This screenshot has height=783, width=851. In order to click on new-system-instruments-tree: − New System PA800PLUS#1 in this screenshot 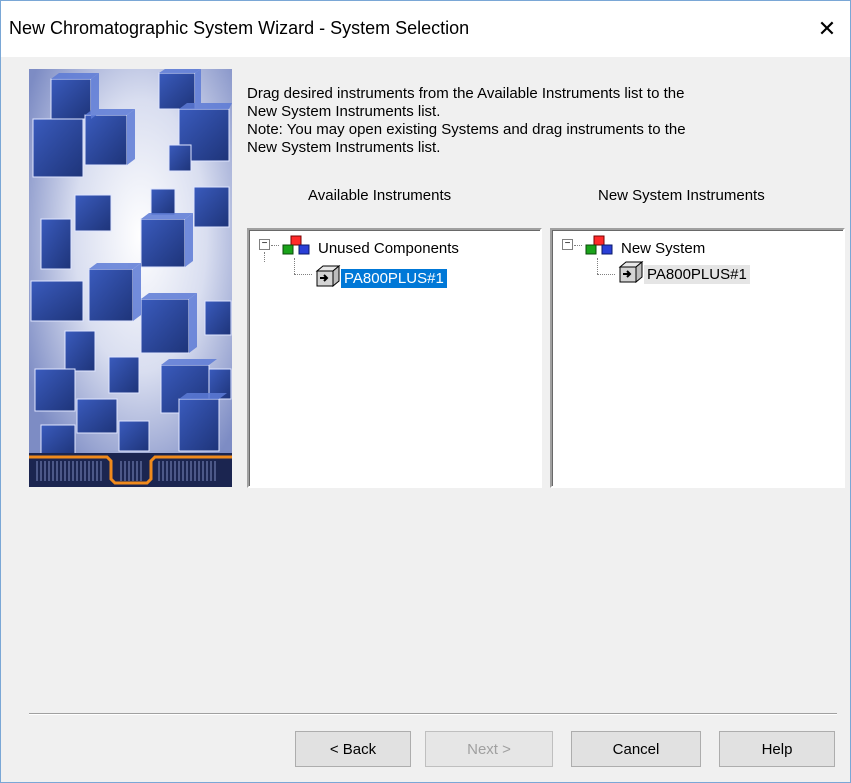, I will do `click(697, 358)`.